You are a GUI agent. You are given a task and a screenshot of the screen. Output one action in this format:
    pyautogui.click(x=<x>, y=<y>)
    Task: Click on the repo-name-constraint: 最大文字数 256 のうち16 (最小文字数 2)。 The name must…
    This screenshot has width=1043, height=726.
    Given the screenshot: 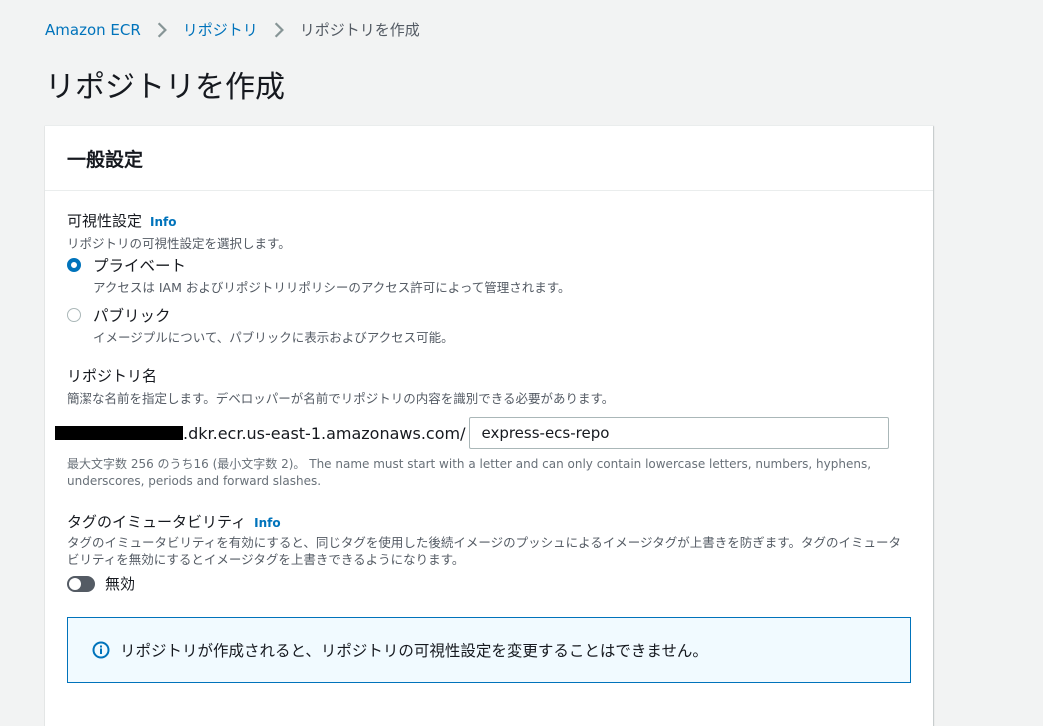 What is the action you would take?
    pyautogui.click(x=469, y=472)
    